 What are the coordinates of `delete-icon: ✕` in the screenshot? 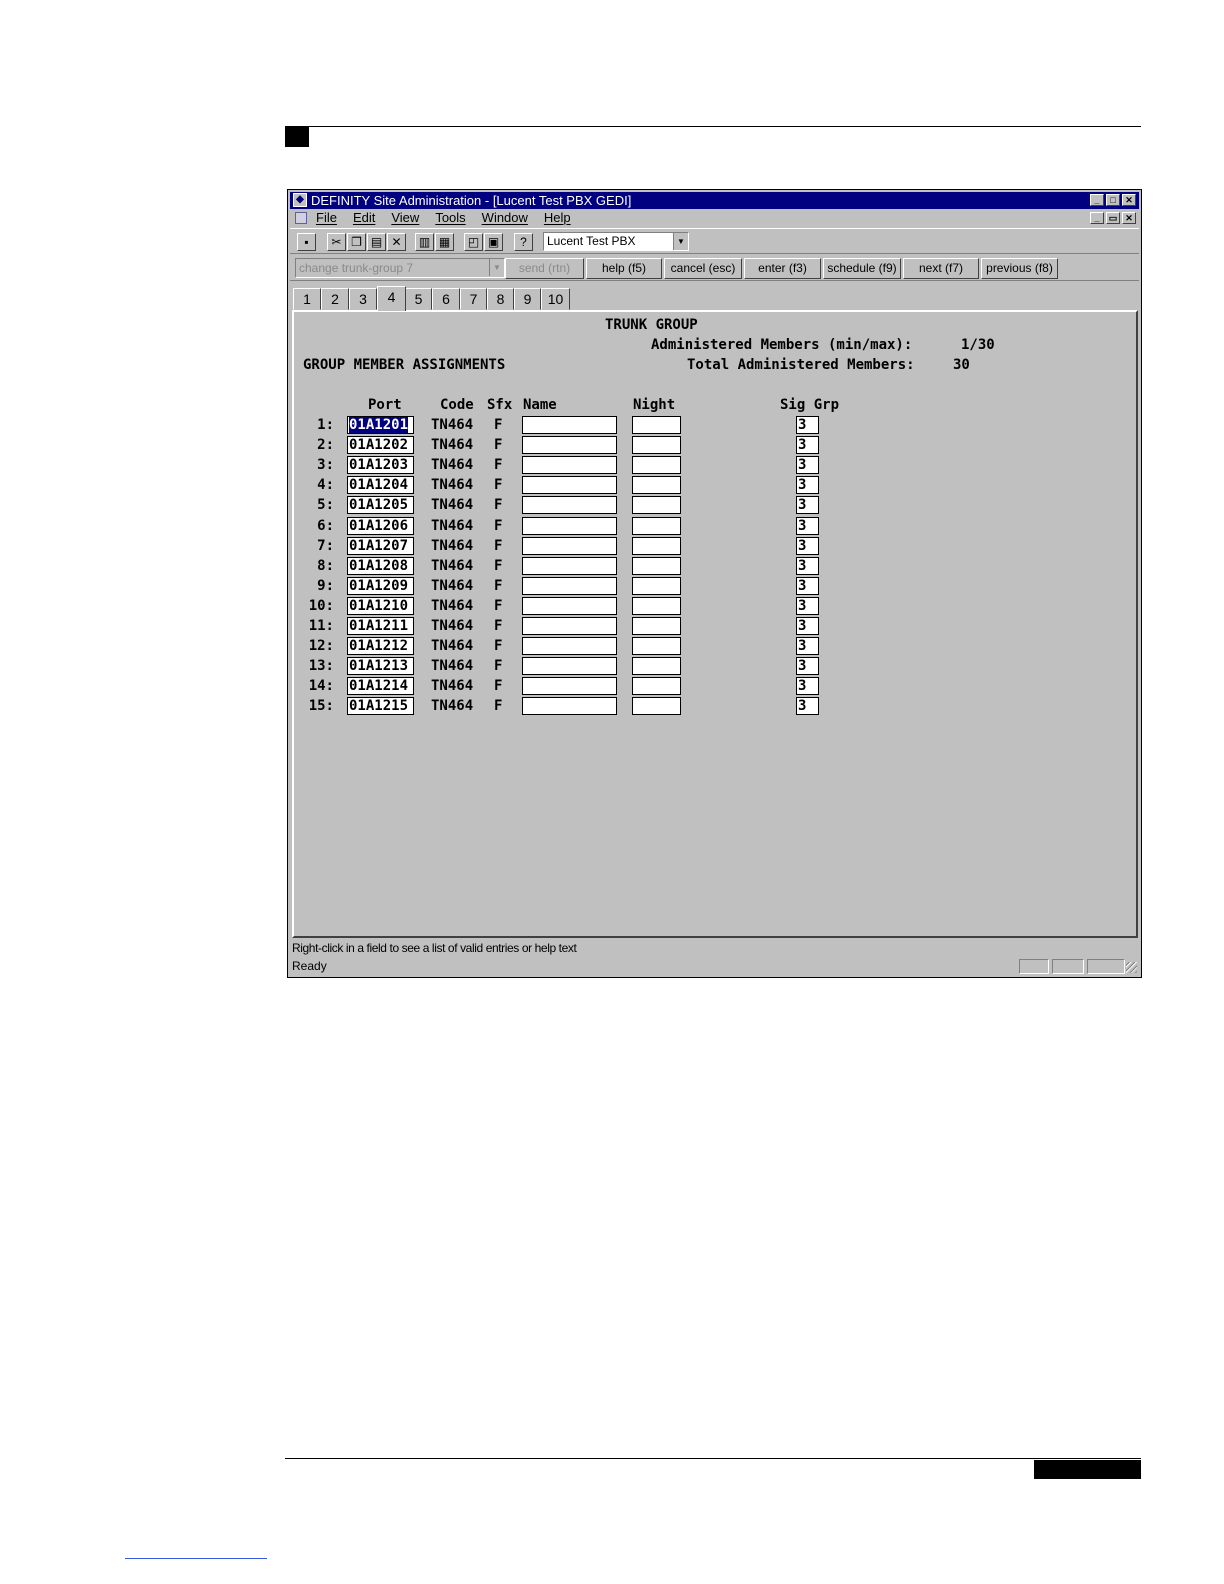 It's located at (396, 242).